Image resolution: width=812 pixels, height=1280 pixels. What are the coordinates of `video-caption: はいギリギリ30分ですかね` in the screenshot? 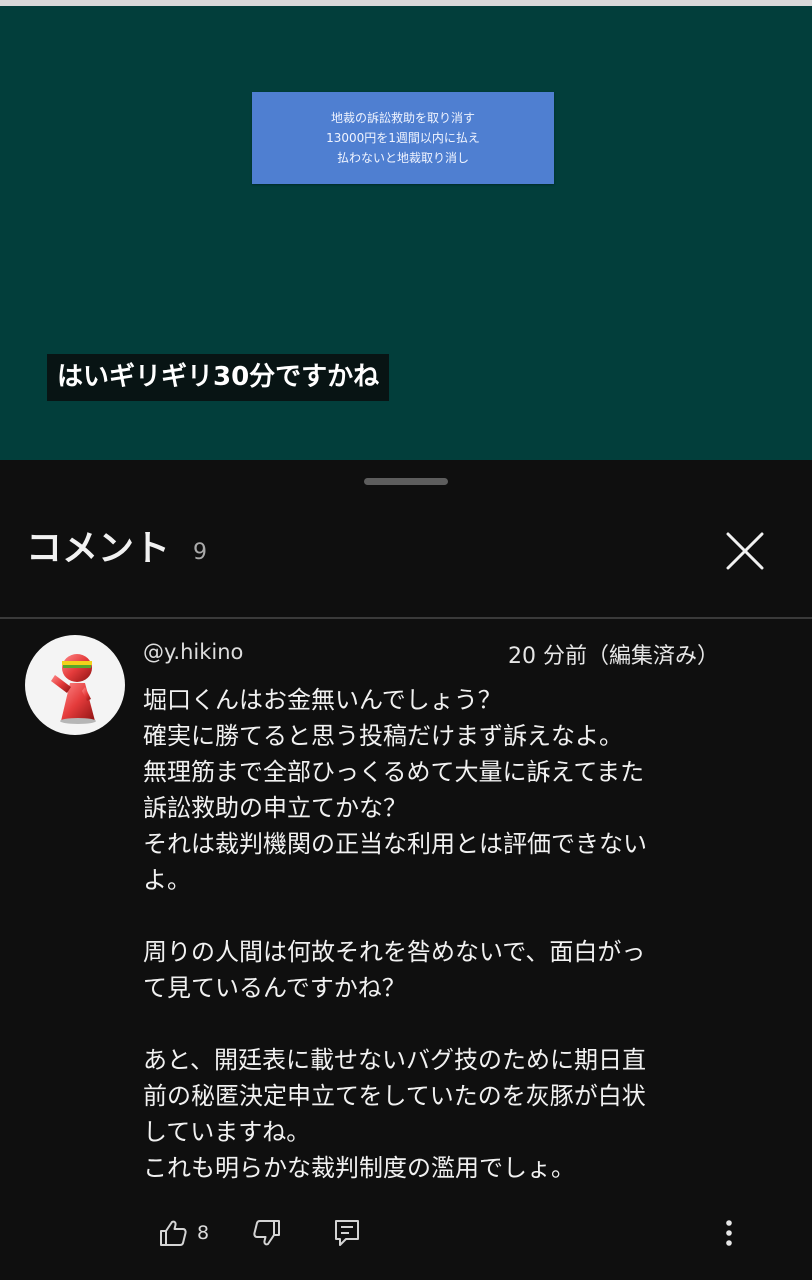 It's located at (218, 377).